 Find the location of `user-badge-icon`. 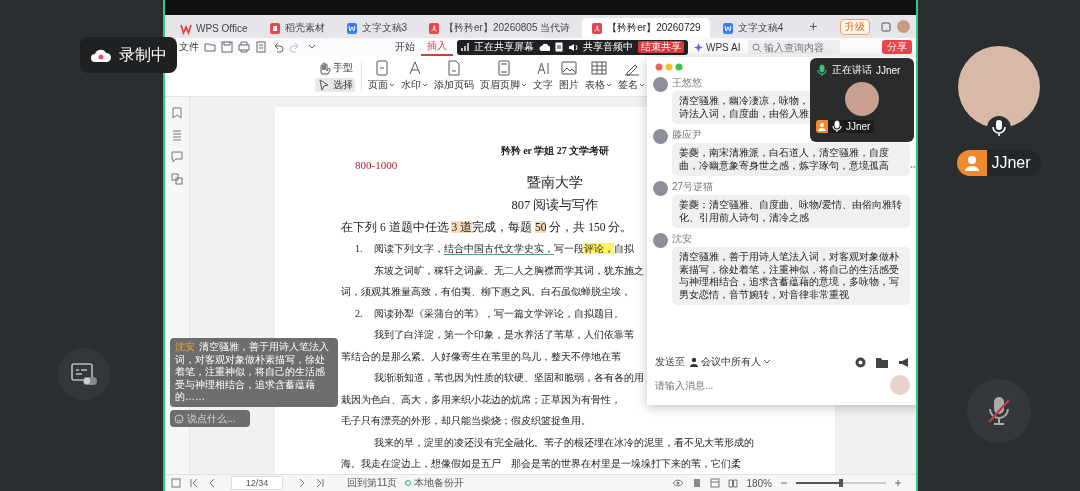

user-badge-icon is located at coordinates (822, 126).